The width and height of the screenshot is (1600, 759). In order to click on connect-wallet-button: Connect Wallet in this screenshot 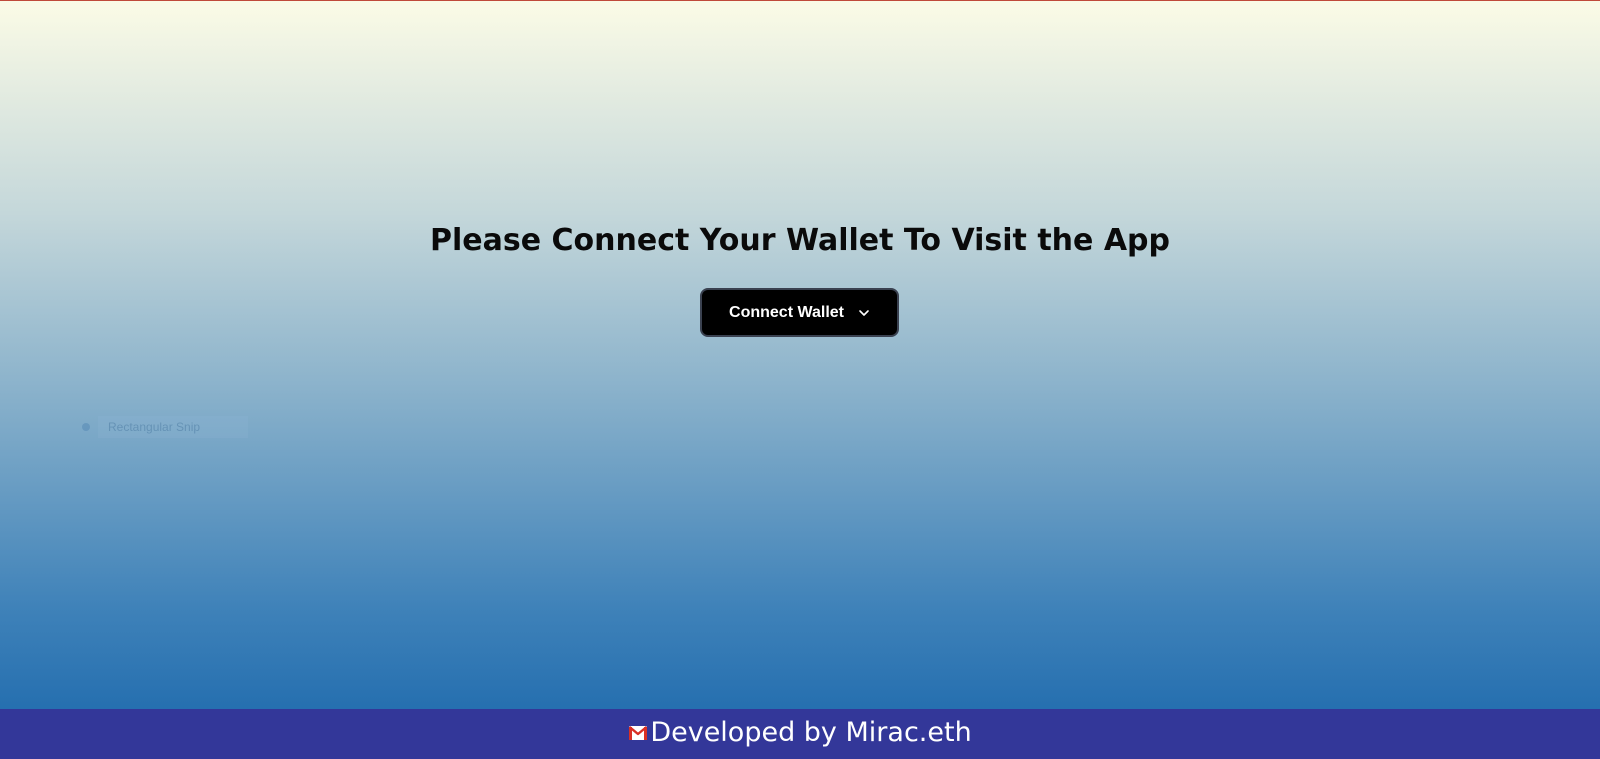, I will do `click(799, 312)`.